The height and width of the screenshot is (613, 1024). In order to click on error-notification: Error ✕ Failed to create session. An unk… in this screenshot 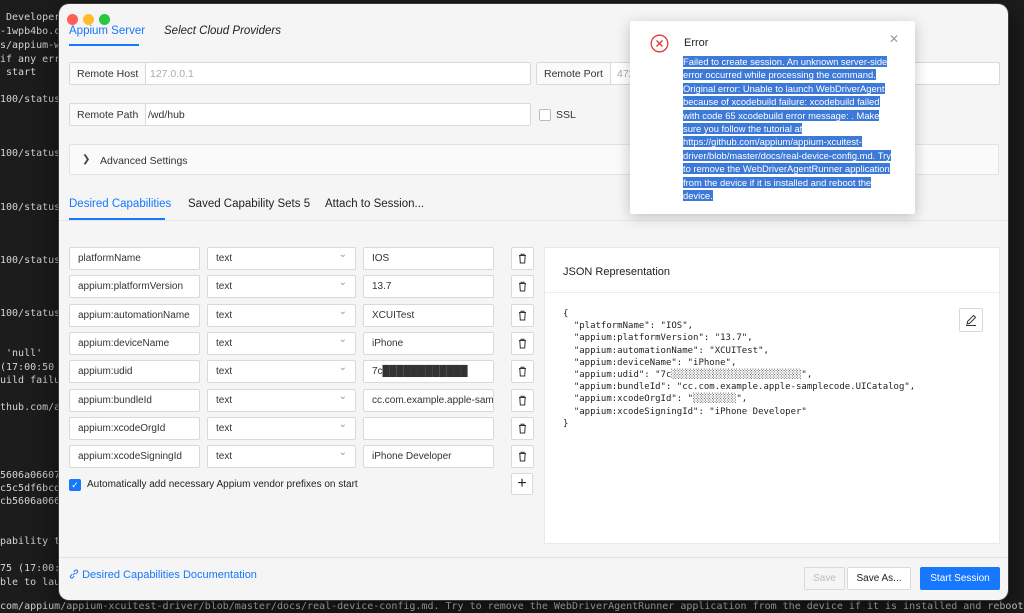, I will do `click(772, 117)`.